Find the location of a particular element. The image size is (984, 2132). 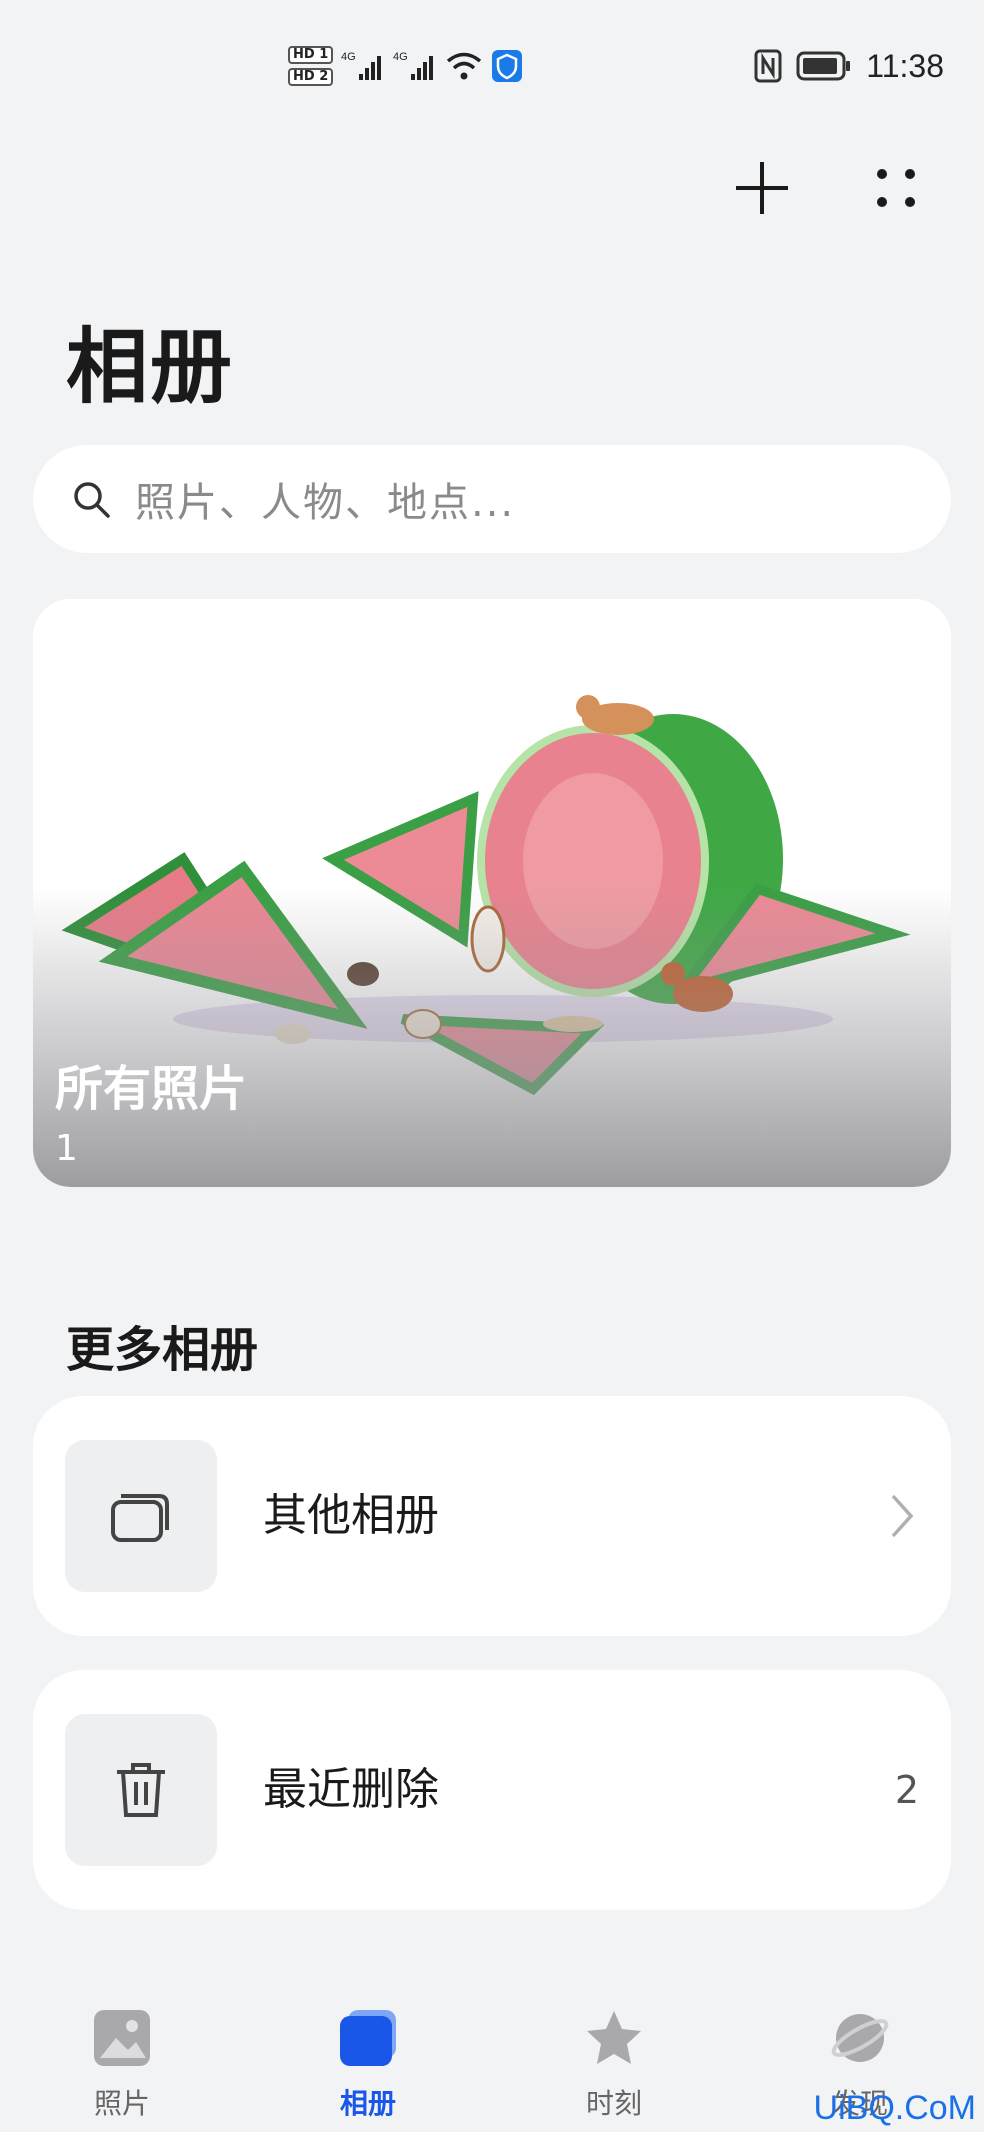

tab-photos: 照片 is located at coordinates (122, 2061).